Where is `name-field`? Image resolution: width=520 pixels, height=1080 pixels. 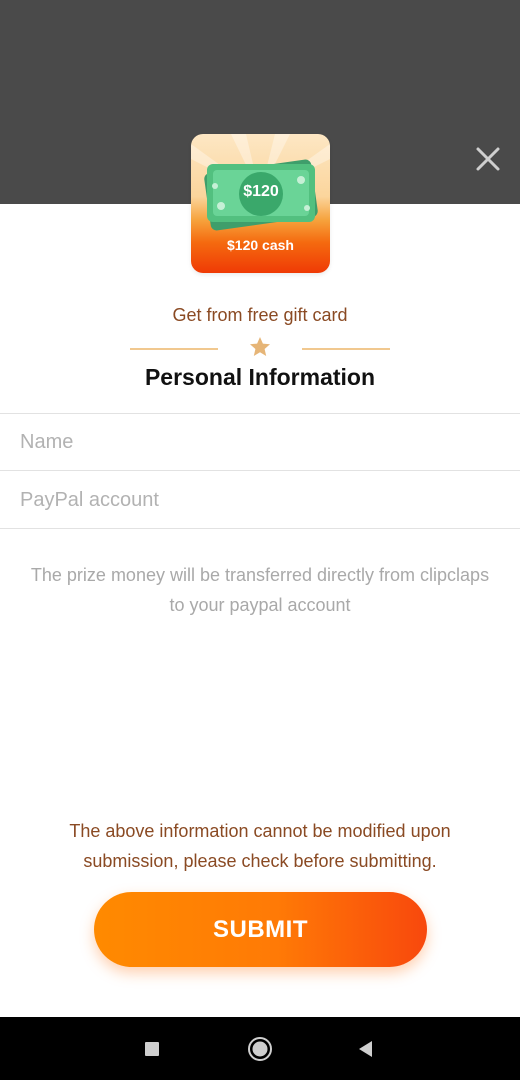
name-field is located at coordinates (260, 442).